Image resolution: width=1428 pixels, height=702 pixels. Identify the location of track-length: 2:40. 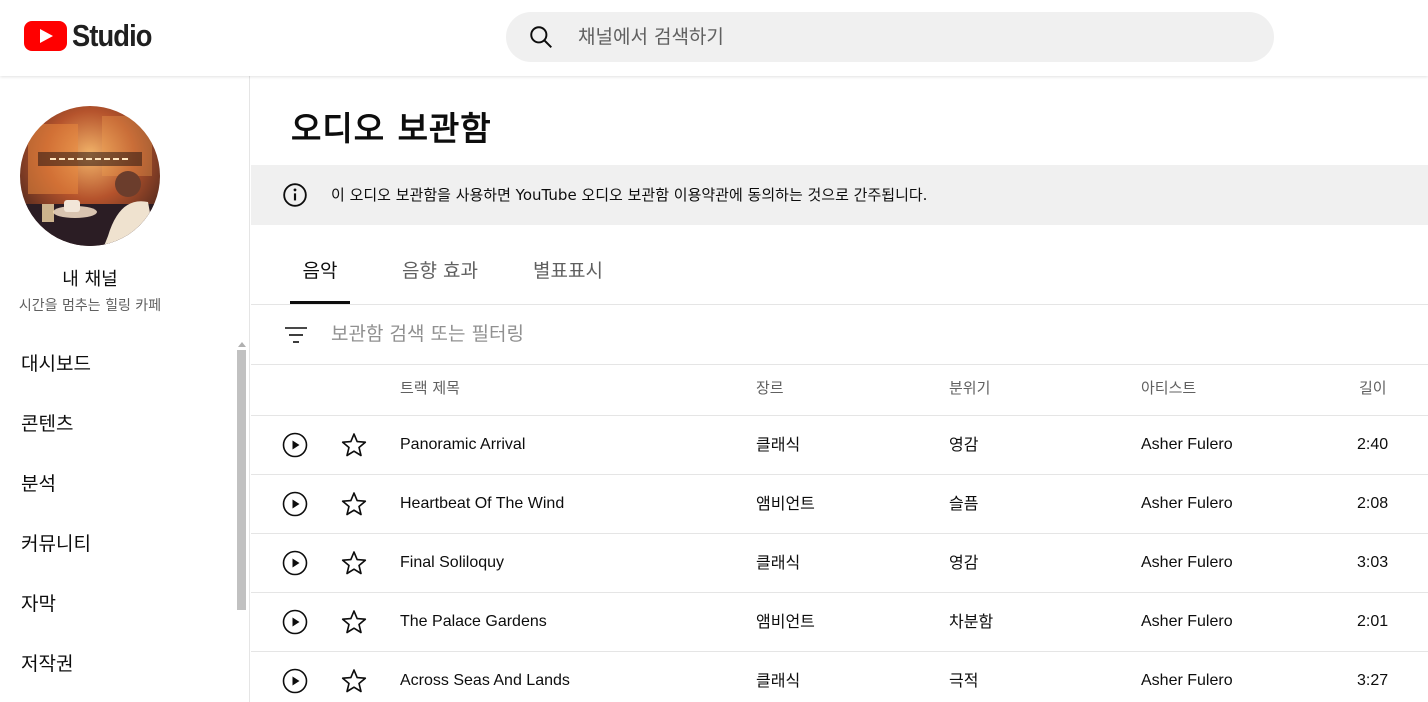
(1373, 444).